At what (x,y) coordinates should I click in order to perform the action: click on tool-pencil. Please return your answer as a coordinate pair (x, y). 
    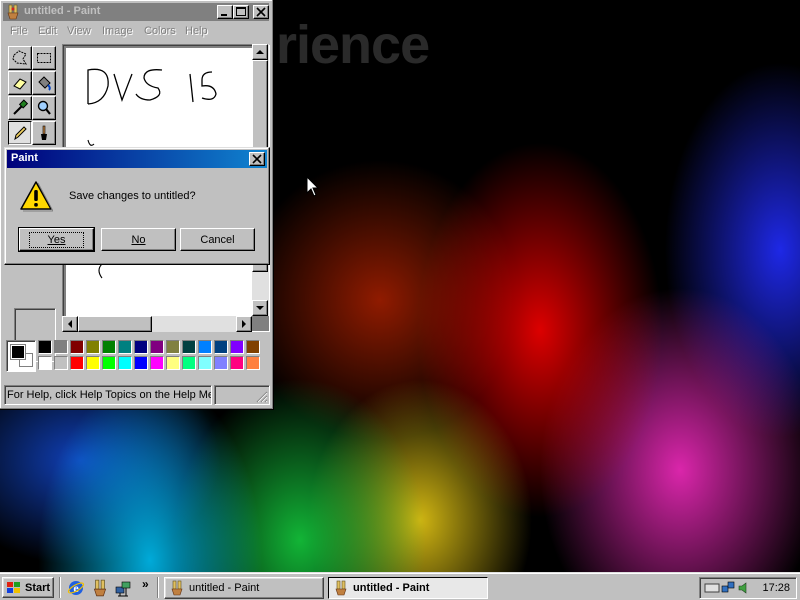
    Looking at the image, I should click on (20, 133).